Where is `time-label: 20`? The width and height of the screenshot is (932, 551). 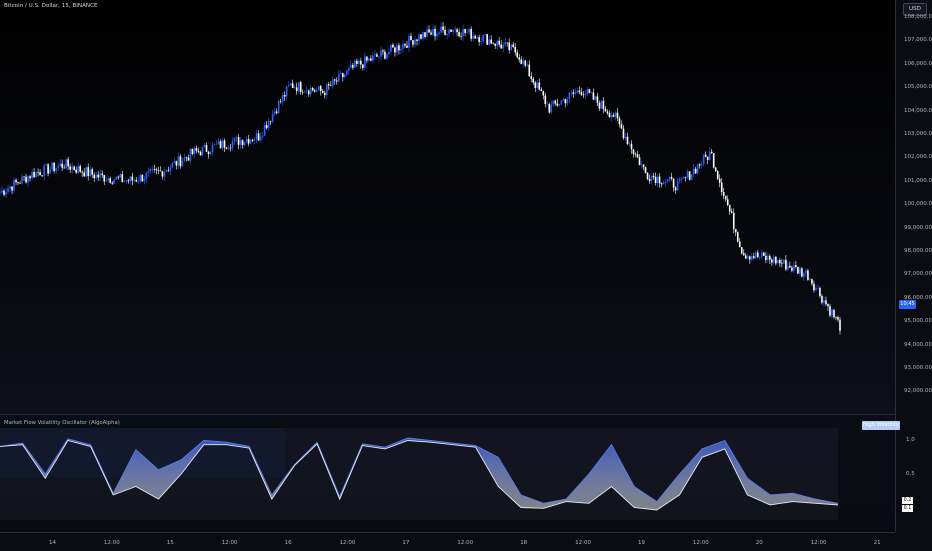
time-label: 20 is located at coordinates (759, 543).